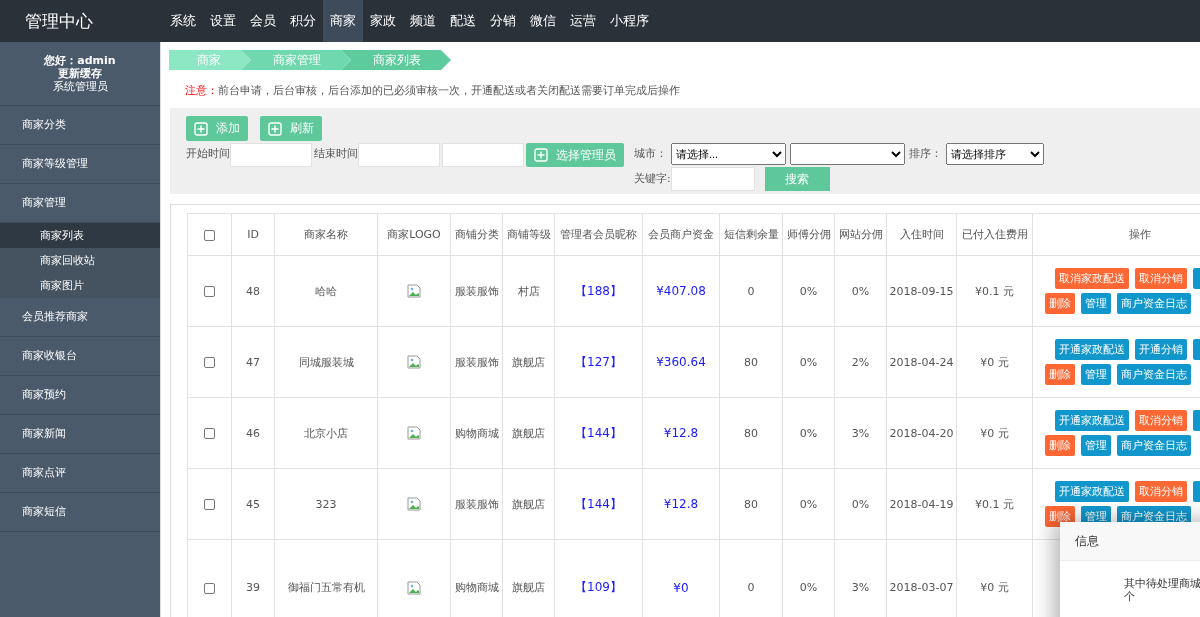 The height and width of the screenshot is (617, 1200). I want to click on dialog-message: 其中待处理商城, so click(1162, 583).